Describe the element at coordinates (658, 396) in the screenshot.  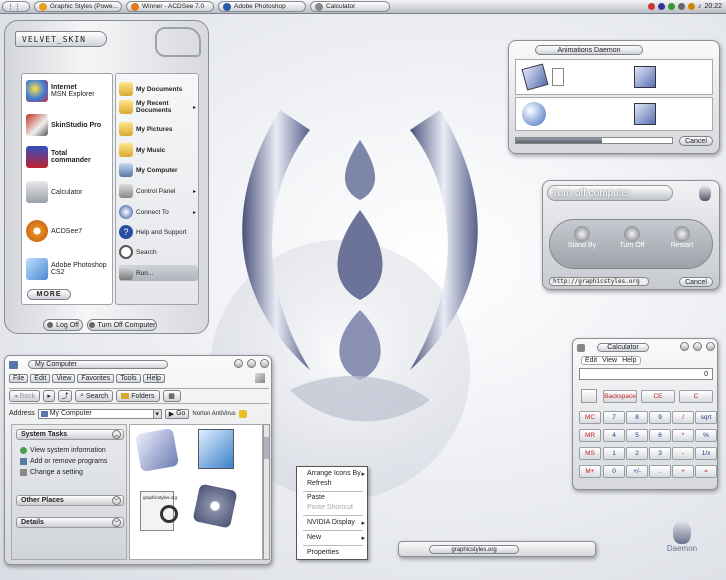
I see `ce-key: CE` at that location.